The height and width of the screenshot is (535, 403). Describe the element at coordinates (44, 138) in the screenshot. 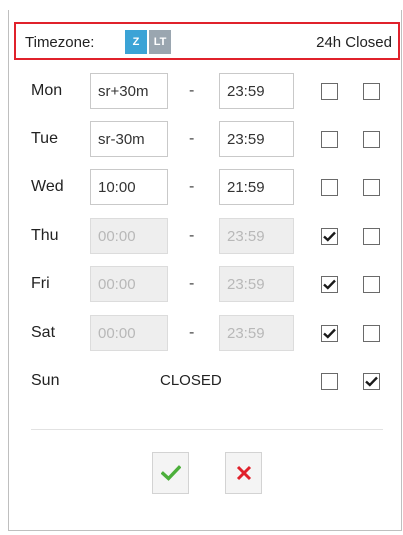

I see `day-label: Tue` at that location.